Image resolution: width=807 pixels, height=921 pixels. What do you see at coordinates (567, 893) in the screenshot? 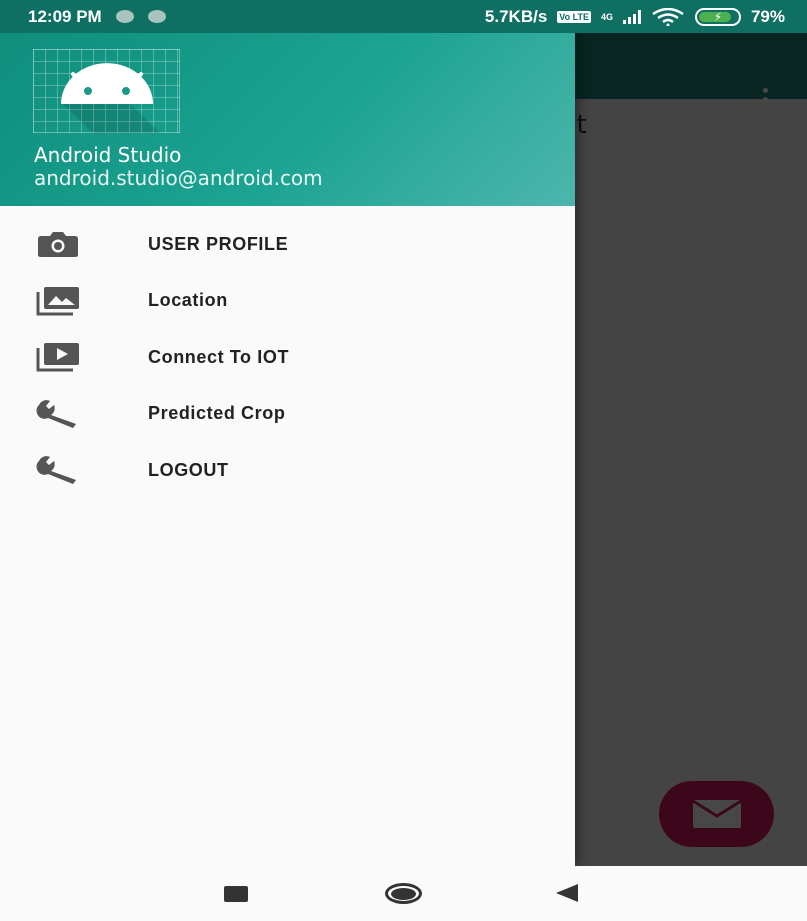
I see `back-button` at bounding box center [567, 893].